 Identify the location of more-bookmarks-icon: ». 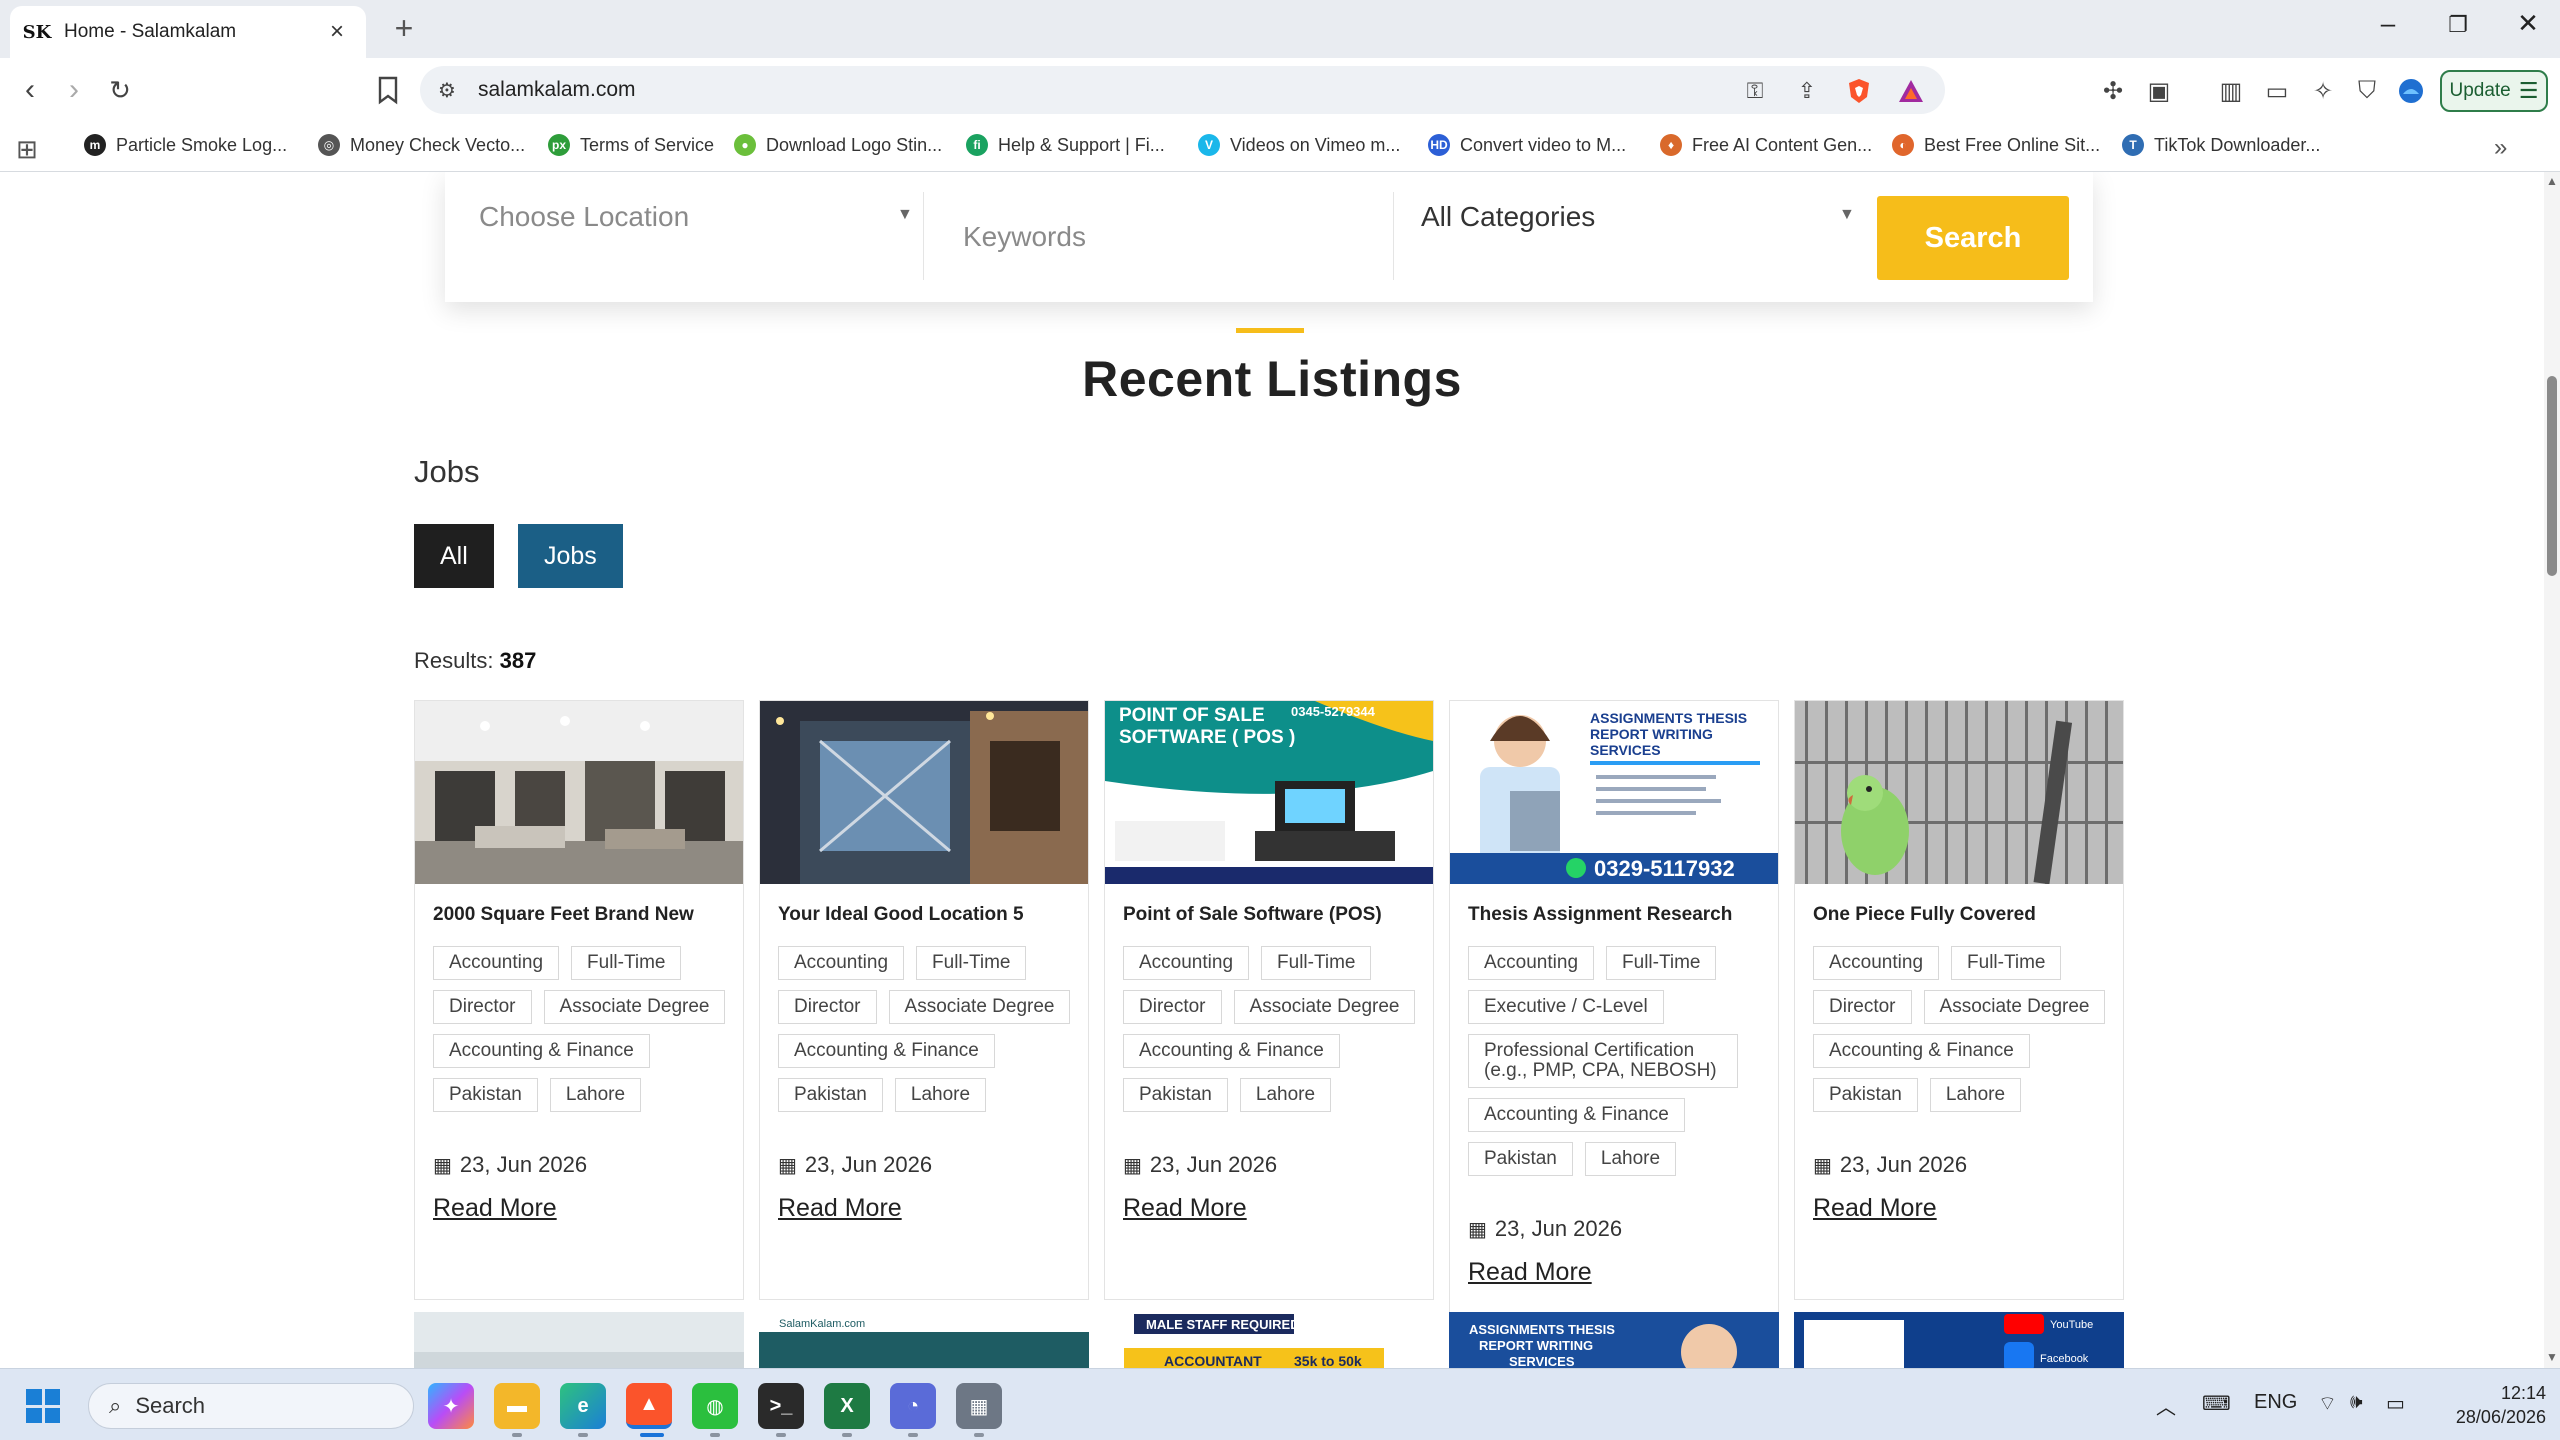
(2500, 148).